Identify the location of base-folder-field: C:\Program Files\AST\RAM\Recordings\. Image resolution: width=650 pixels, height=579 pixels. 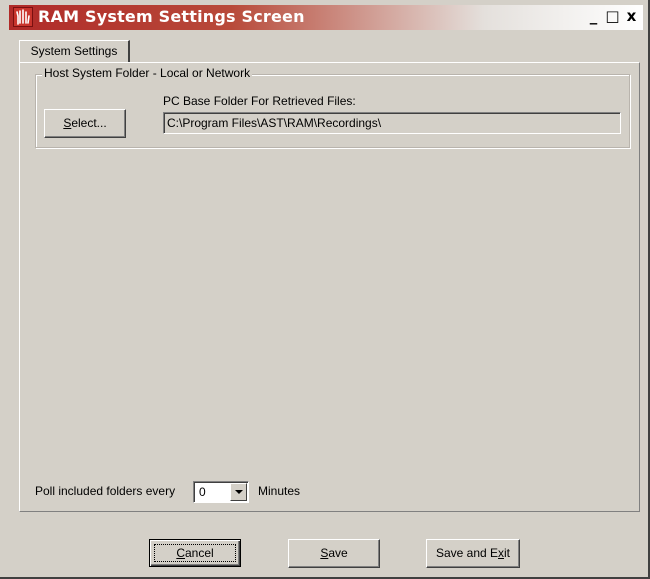
(392, 123).